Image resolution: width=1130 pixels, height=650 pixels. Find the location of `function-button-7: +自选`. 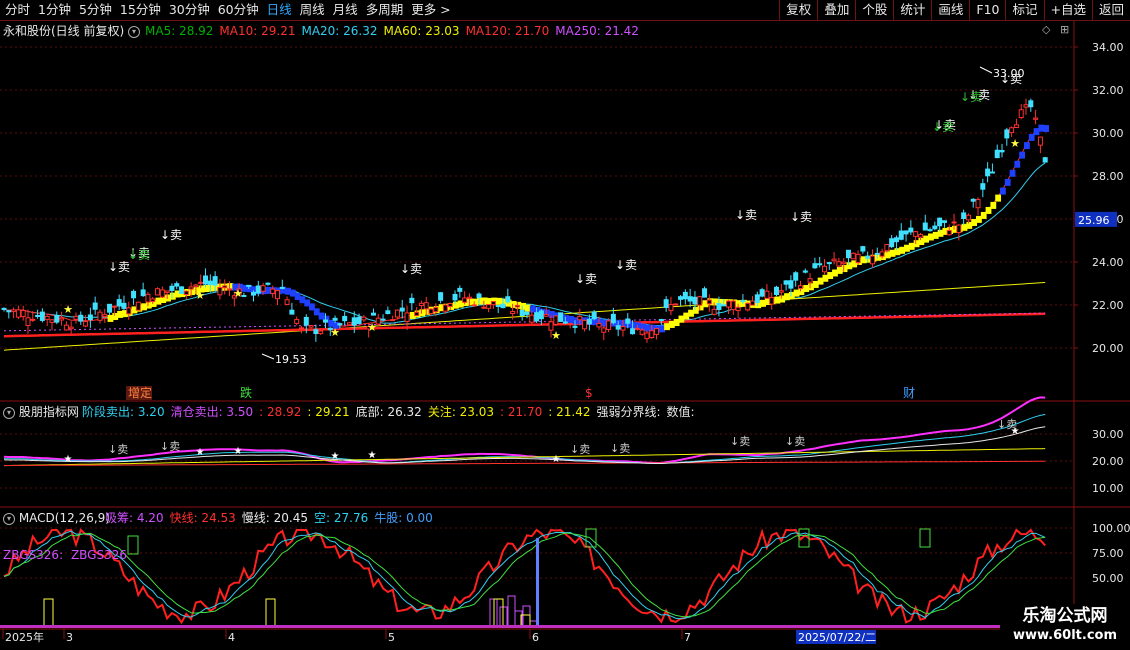

function-button-7: +自选 is located at coordinates (1067, 10).